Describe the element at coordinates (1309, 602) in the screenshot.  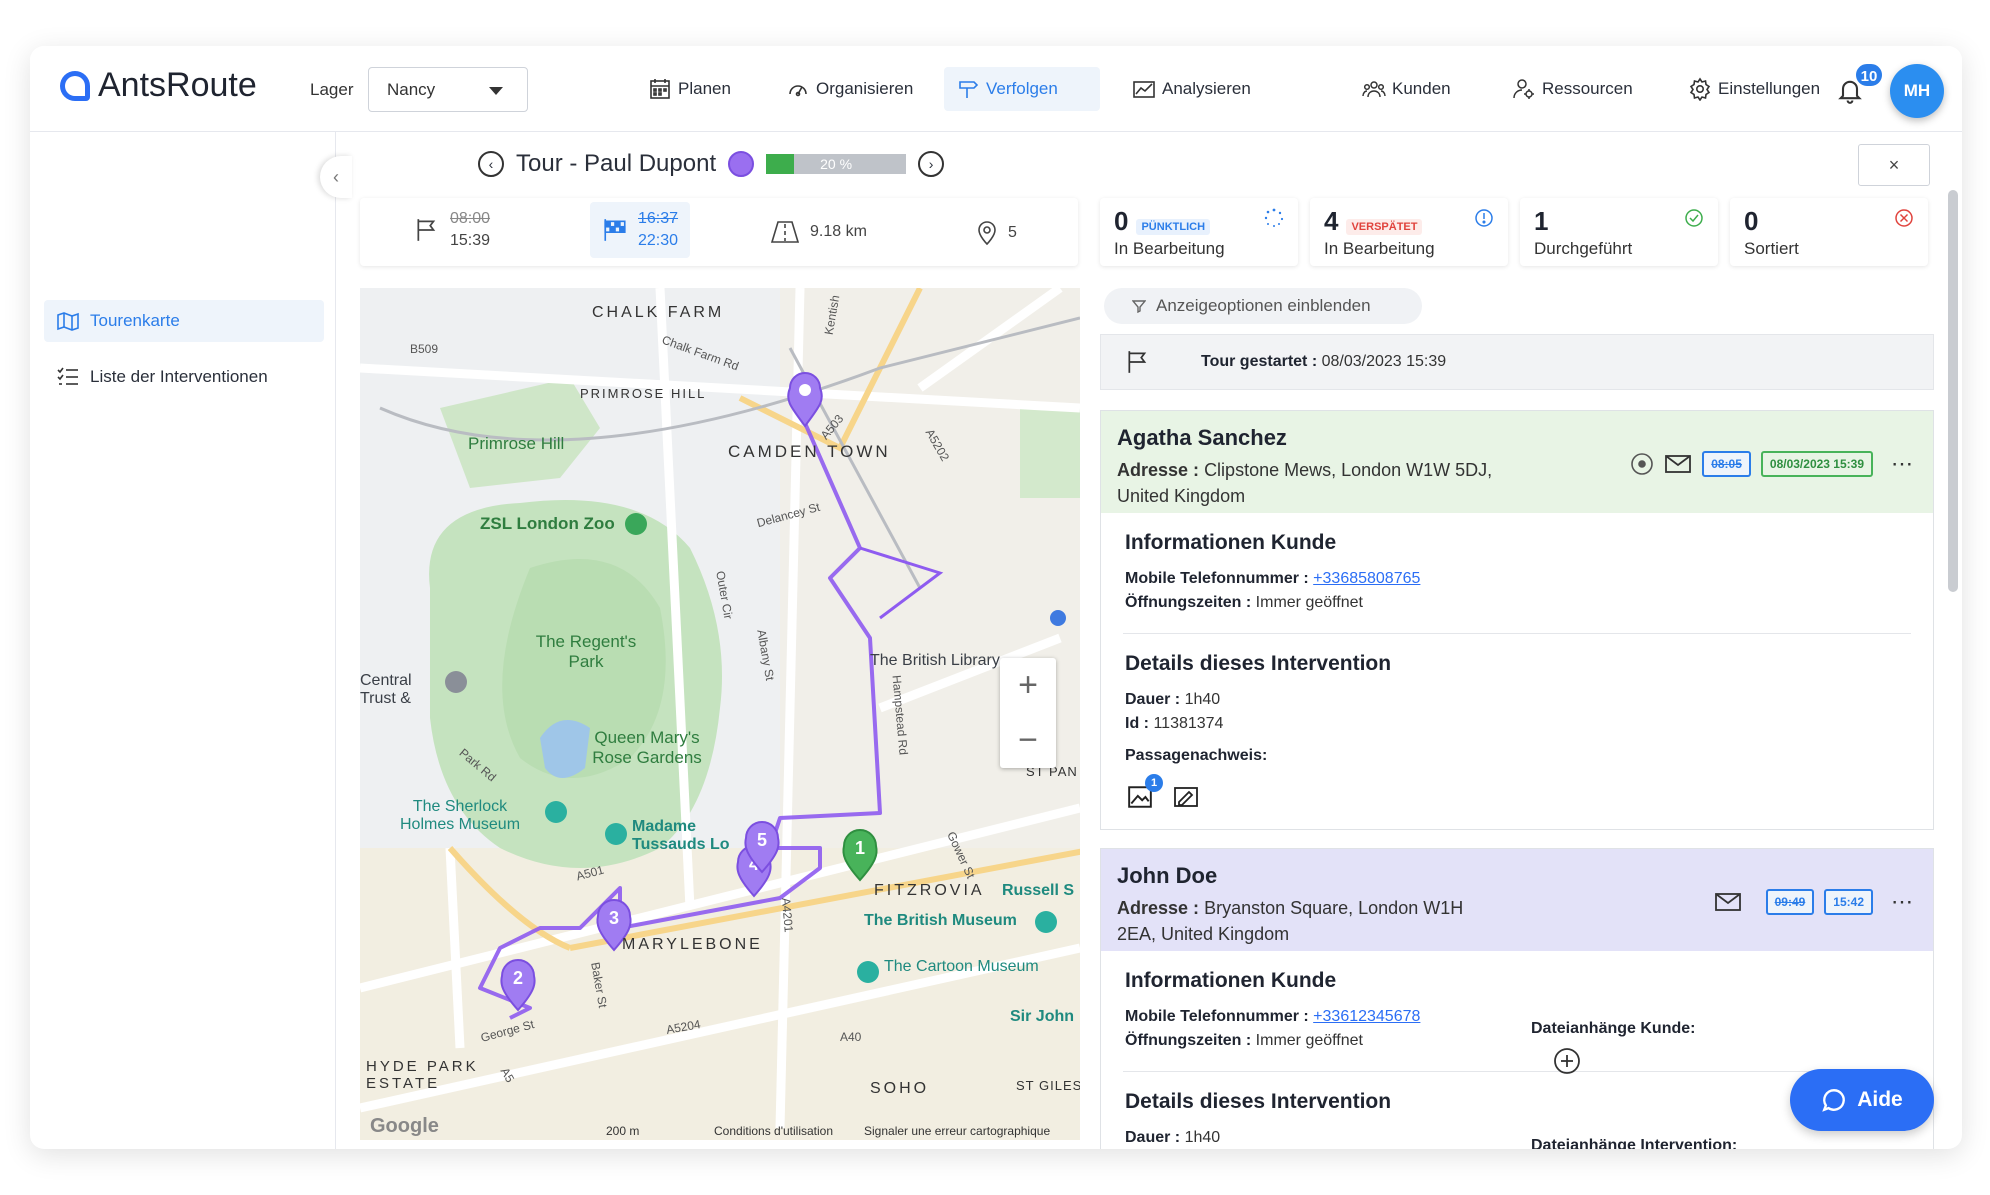
I see `hours-value: Immer geöffnet` at that location.